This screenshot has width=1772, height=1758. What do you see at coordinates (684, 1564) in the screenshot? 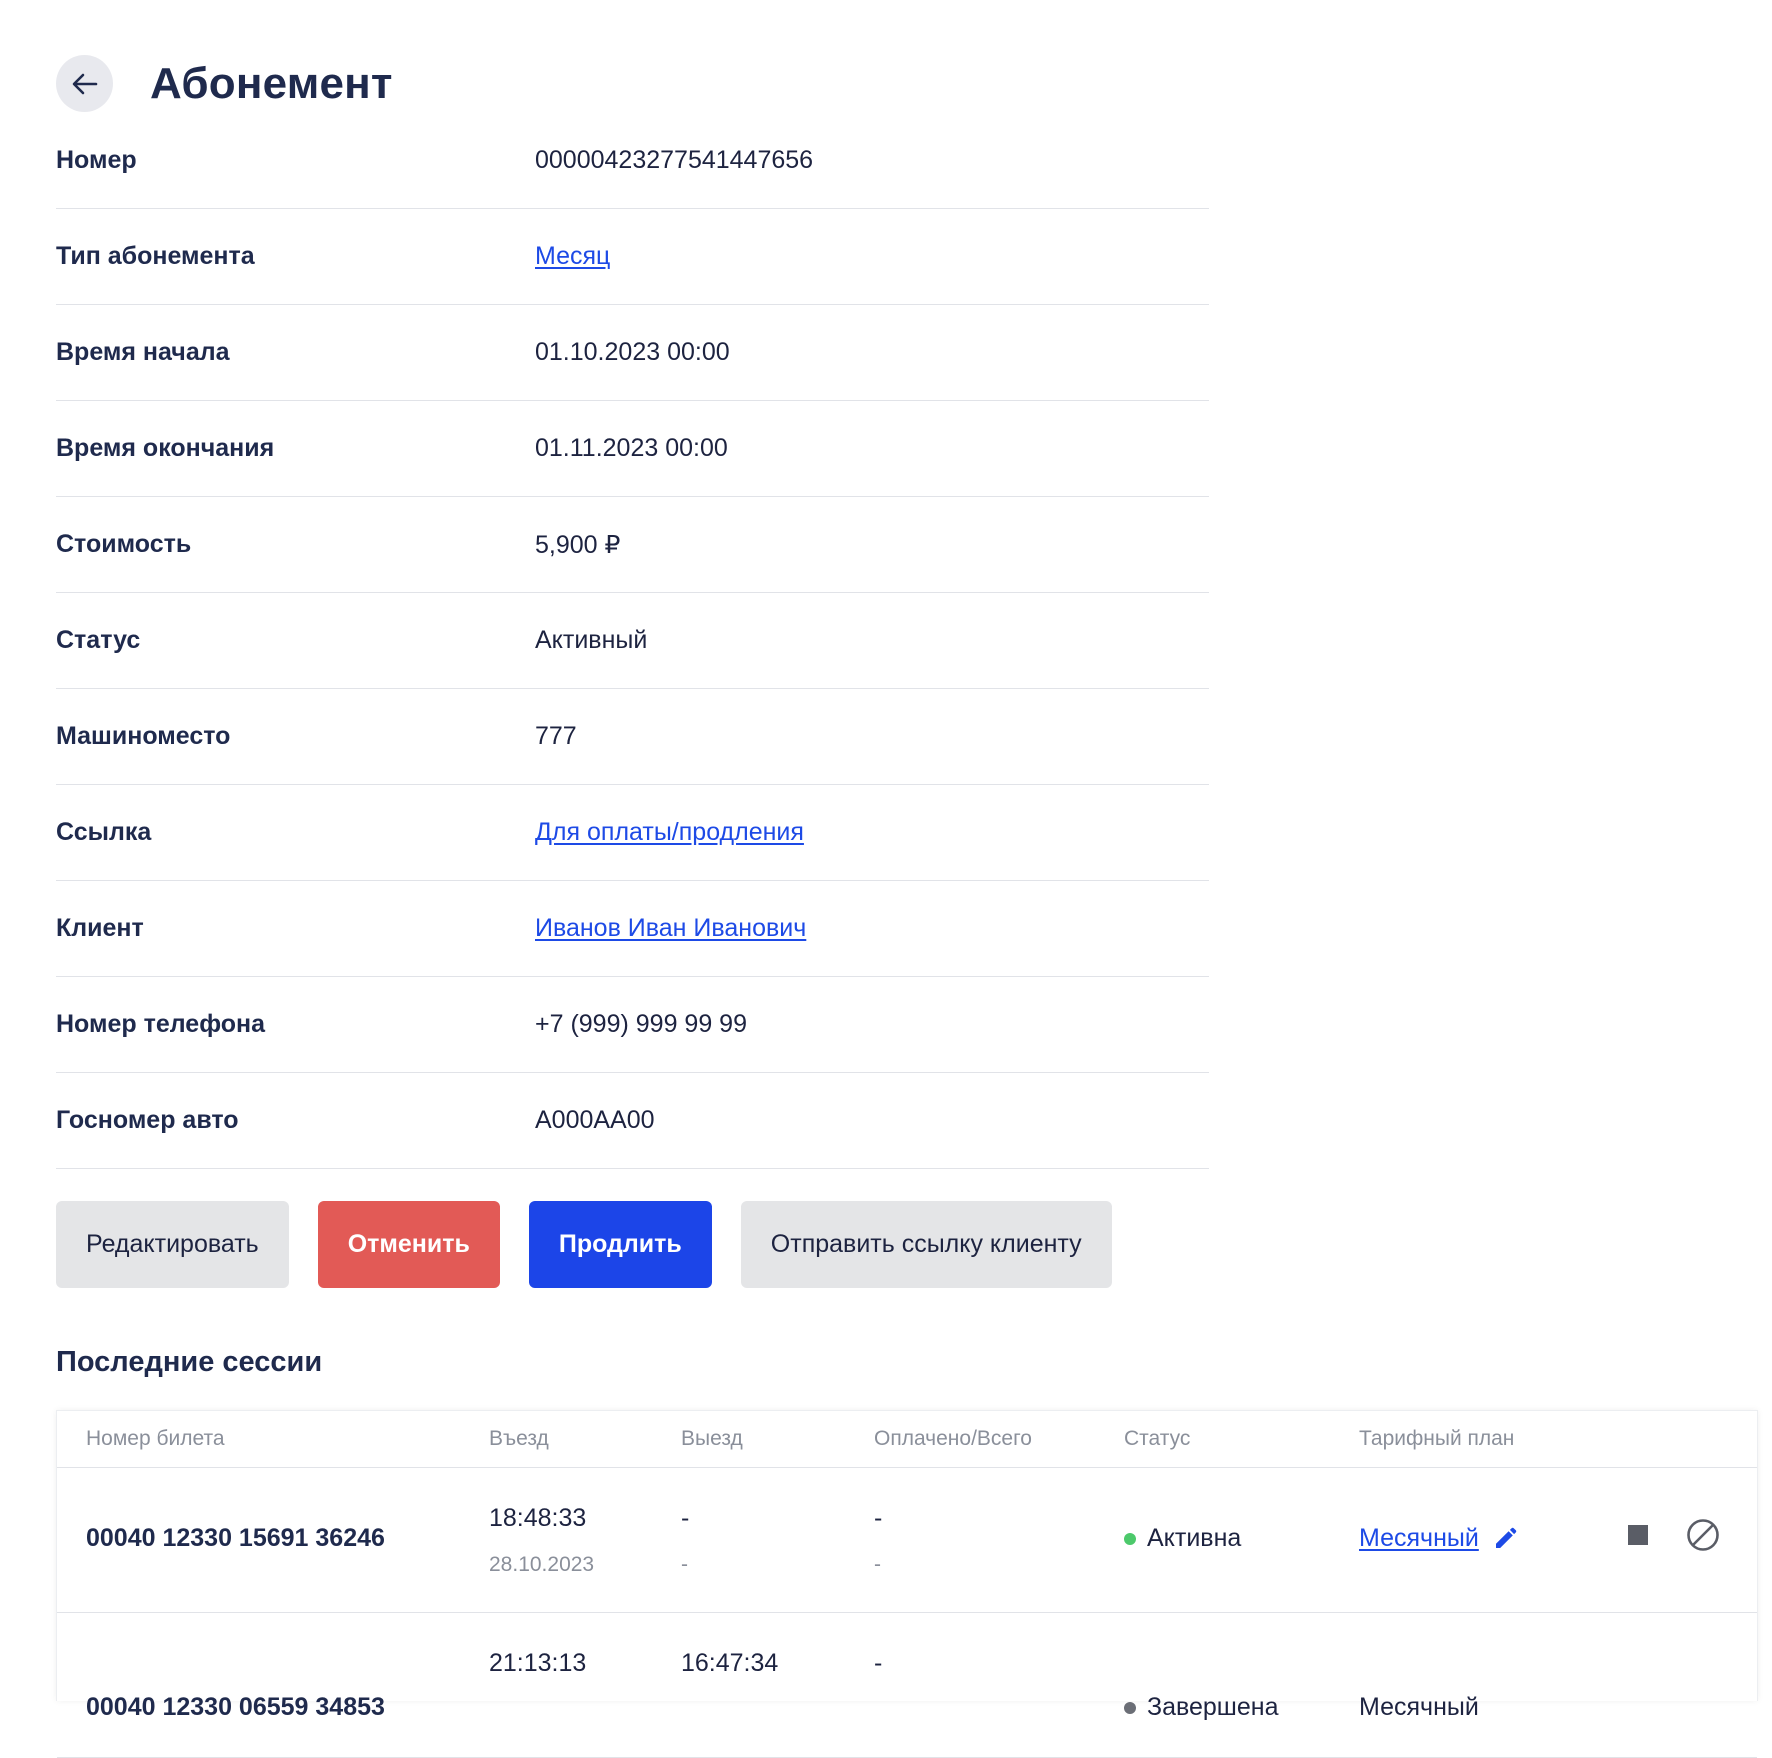
I see `exit-date: -` at bounding box center [684, 1564].